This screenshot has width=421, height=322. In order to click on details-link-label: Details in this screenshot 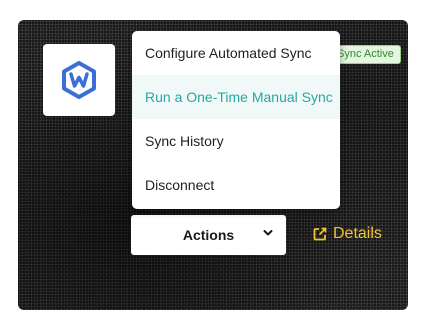, I will do `click(357, 233)`.